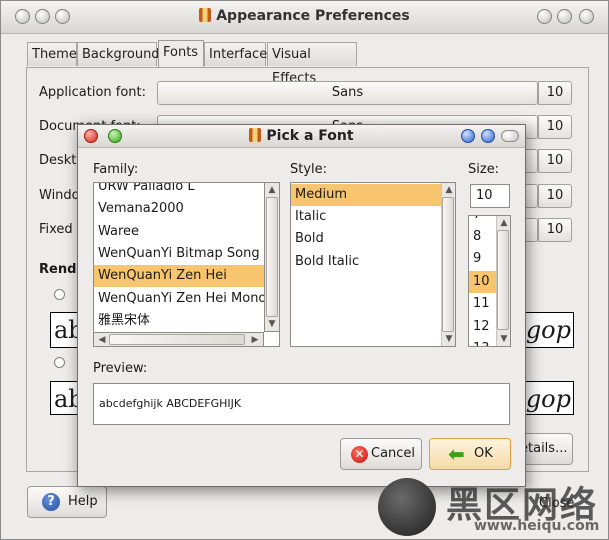  I want to click on size-scroll-down-icon: ▼, so click(503, 339).